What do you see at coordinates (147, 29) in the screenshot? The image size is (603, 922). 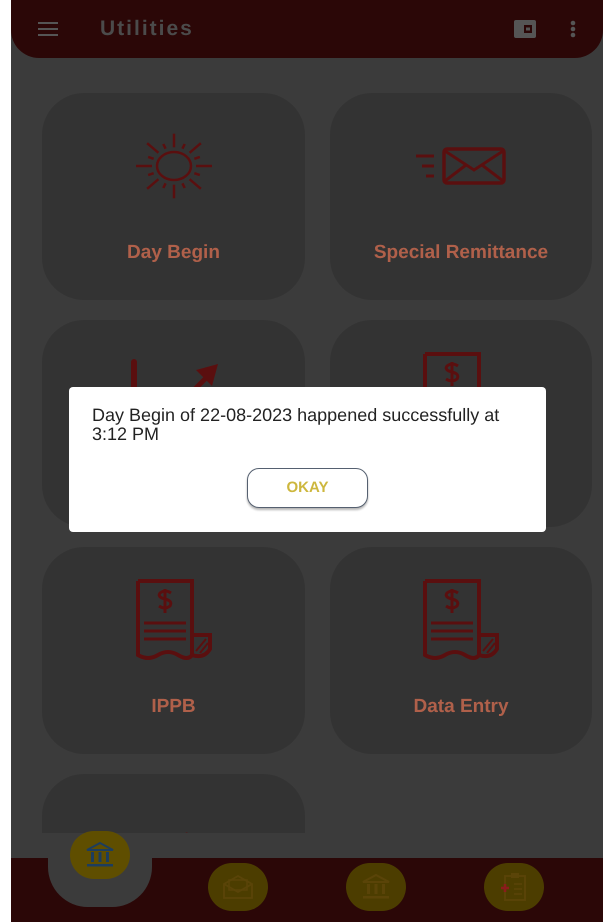 I see `page-title: Utilities` at bounding box center [147, 29].